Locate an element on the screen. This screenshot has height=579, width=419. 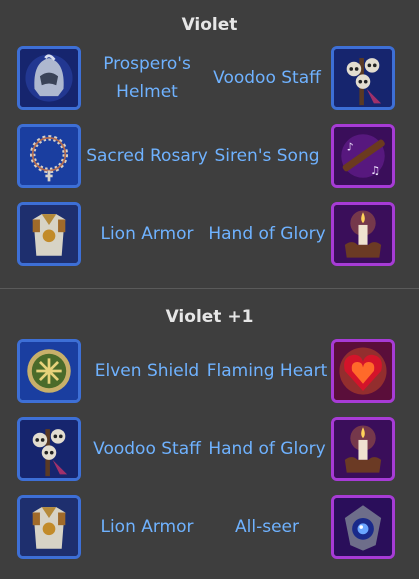
item-row: Sacred Rosary Siren's Song ♪ ♫ is located at coordinates (209, 156).